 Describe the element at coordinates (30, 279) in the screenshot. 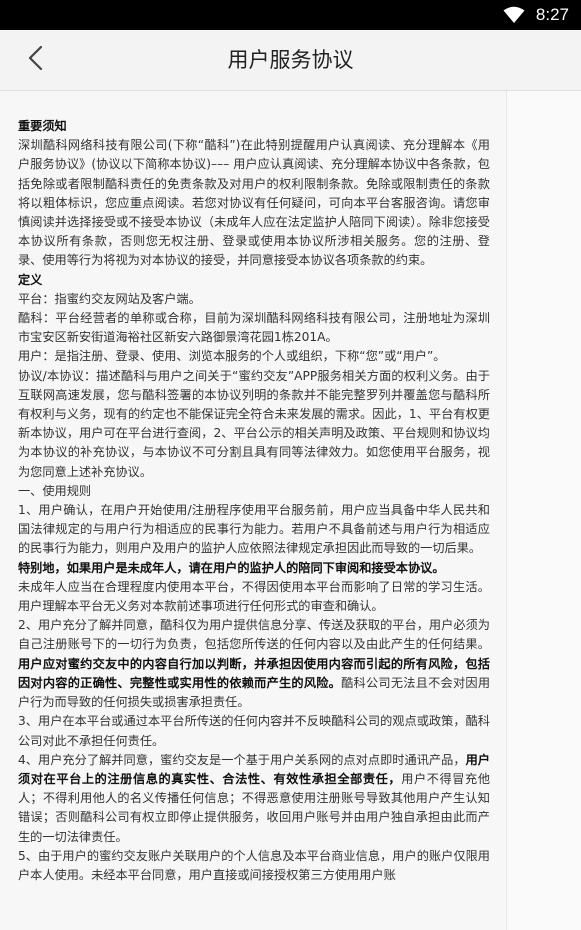

I see `definition-heading: 定义` at that location.